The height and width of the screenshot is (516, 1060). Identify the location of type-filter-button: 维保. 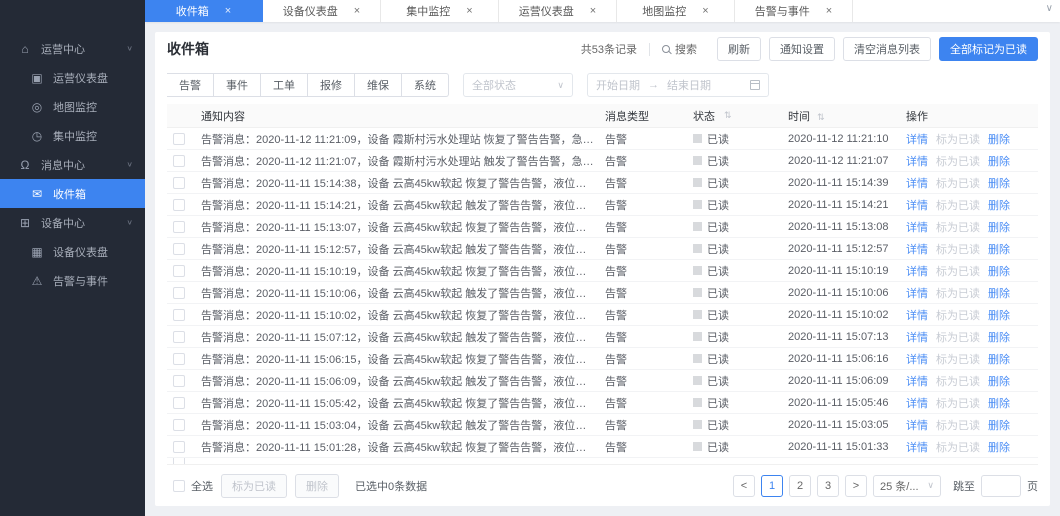
(378, 85).